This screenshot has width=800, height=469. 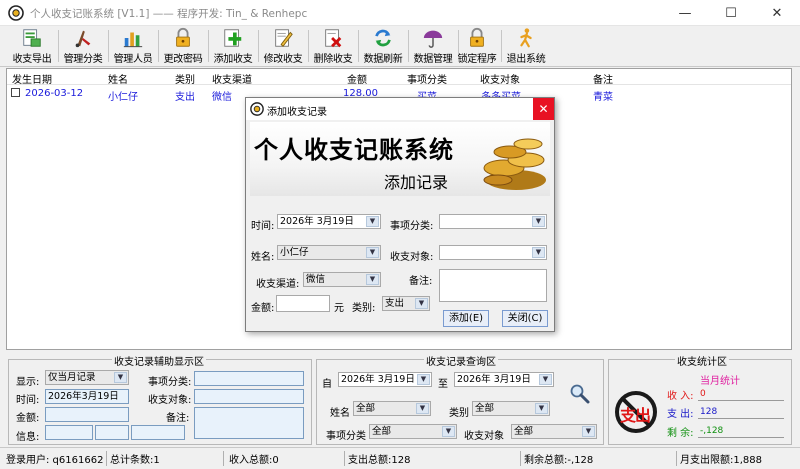 I want to click on column-header-object: 收支对象, so click(x=500, y=78).